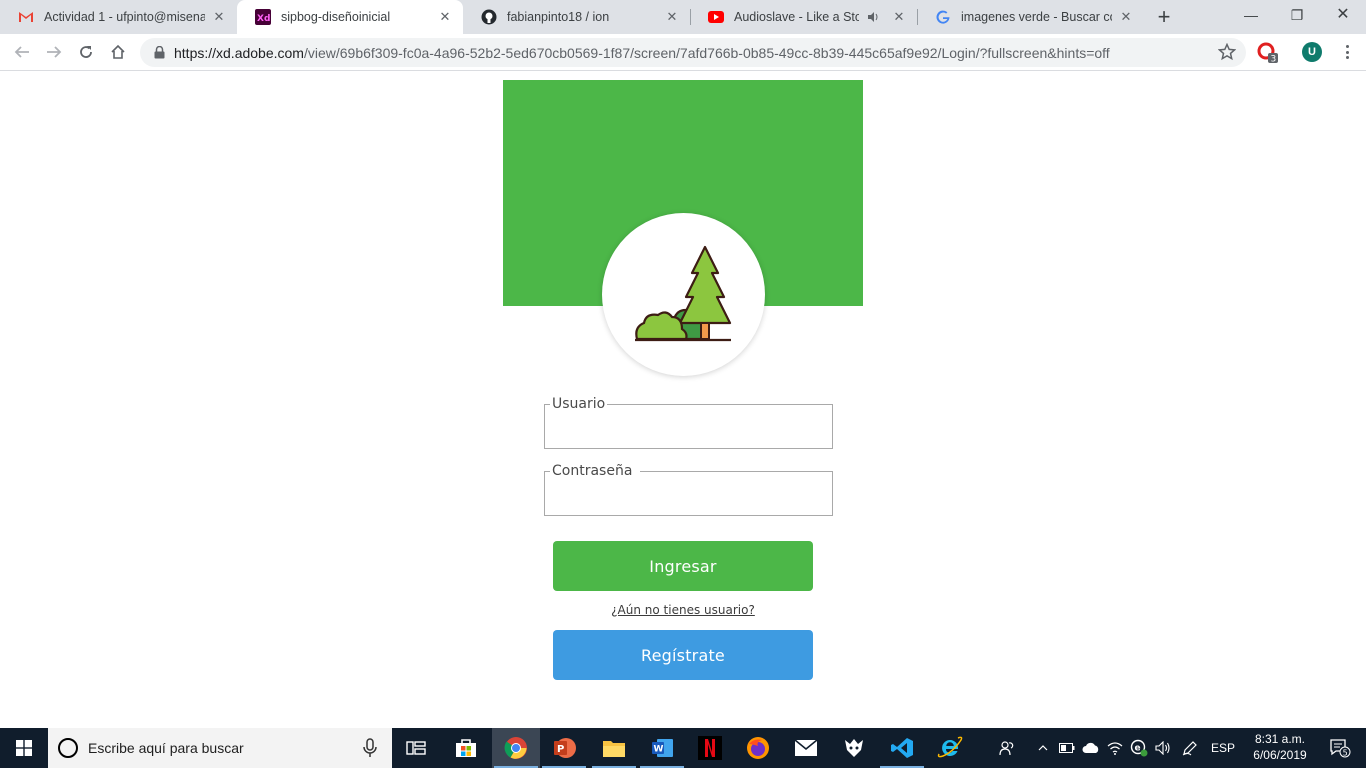 The width and height of the screenshot is (1366, 768). What do you see at coordinates (806, 748) in the screenshot?
I see `mail-icon` at bounding box center [806, 748].